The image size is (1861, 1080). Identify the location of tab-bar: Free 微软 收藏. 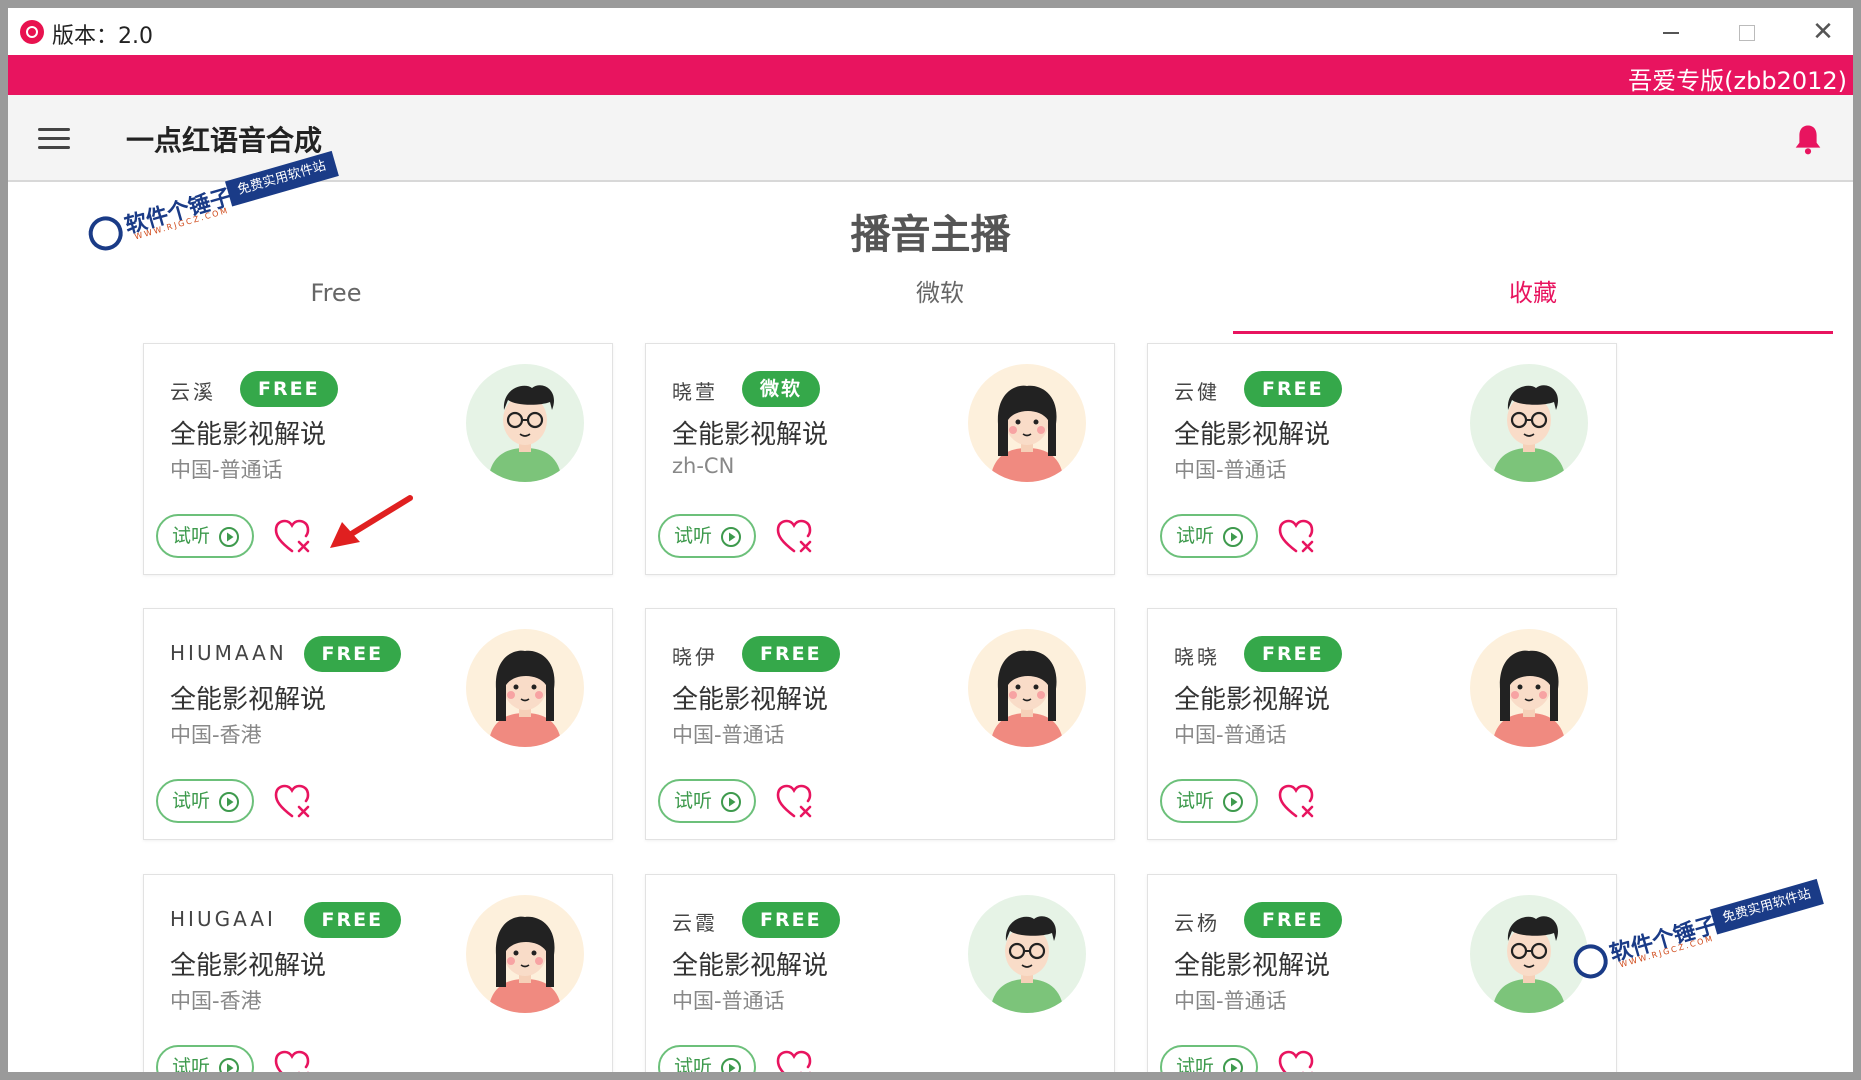
(930, 301).